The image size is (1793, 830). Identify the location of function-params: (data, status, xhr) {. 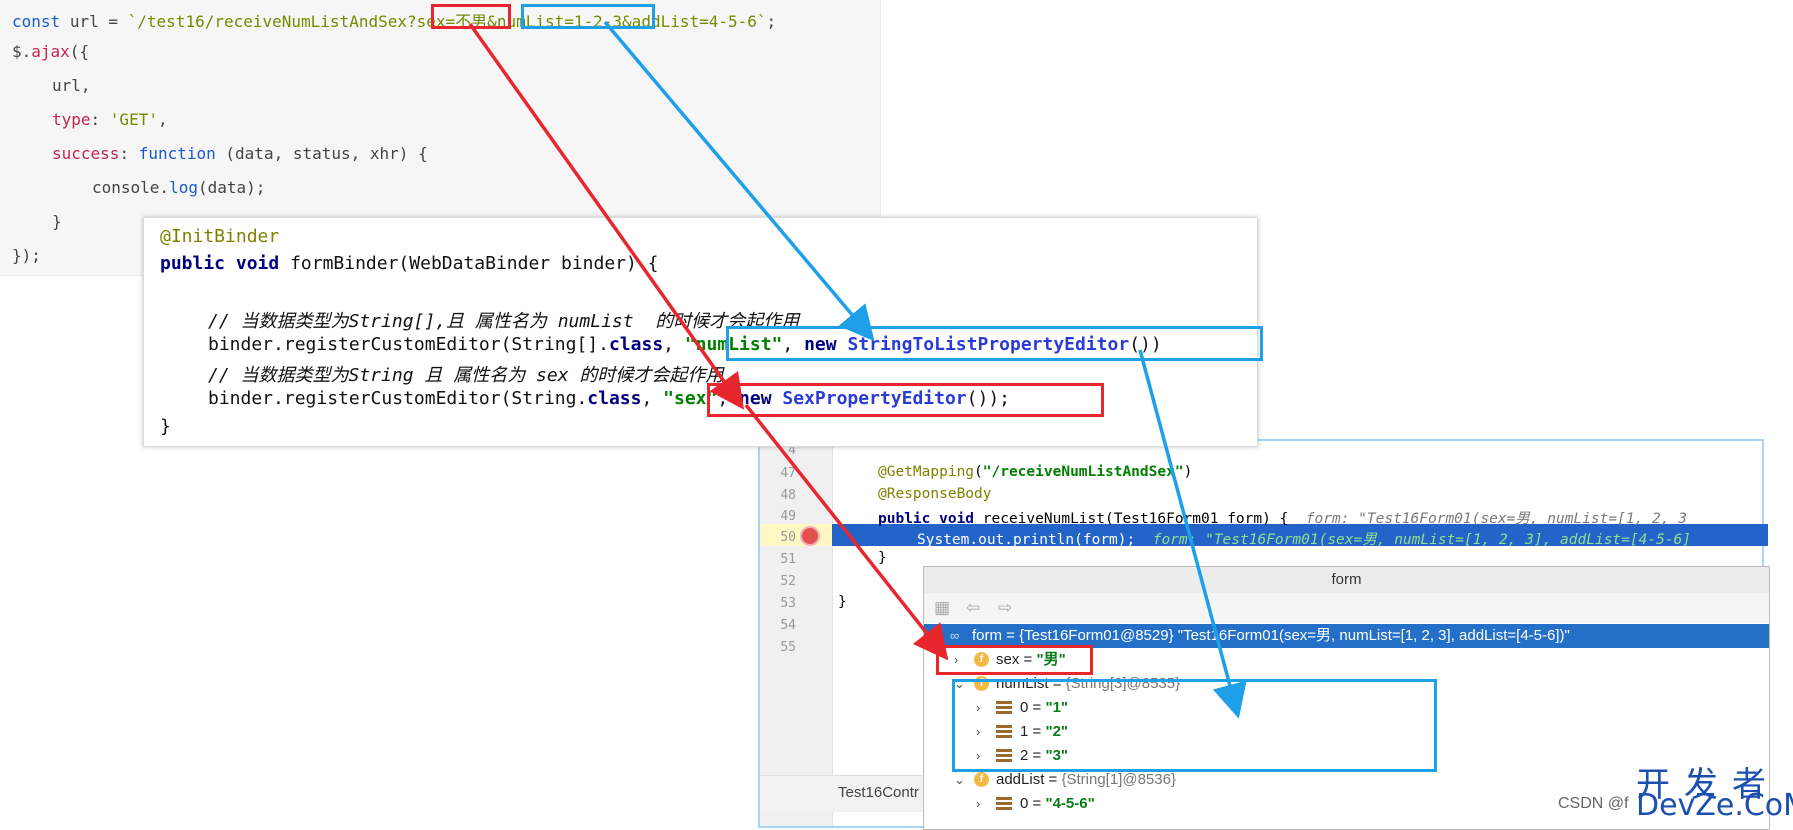
(326, 153).